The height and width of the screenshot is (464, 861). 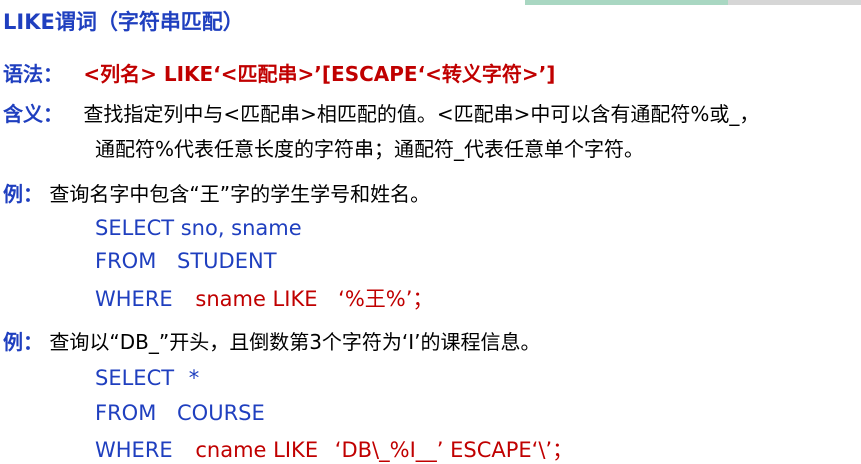 What do you see at coordinates (370, 149) in the screenshot?
I see `meaning-line-2: 通配符%代表任意长度的字符串；通配符_代表任意单个字符。` at bounding box center [370, 149].